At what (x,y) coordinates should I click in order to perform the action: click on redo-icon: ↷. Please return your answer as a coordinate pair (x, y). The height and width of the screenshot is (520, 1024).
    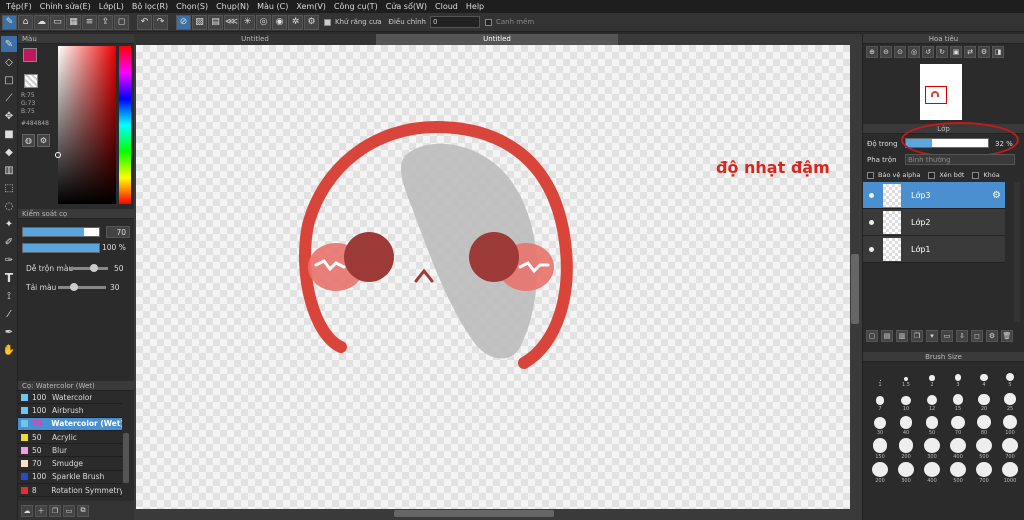
    Looking at the image, I should click on (160, 22).